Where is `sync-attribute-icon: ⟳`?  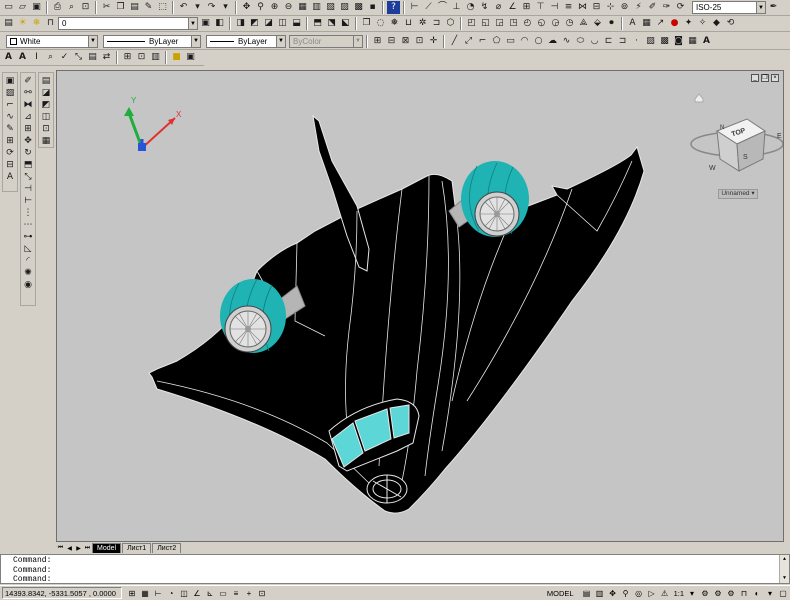
sync-attribute-icon: ⟳ is located at coordinates (10, 153).